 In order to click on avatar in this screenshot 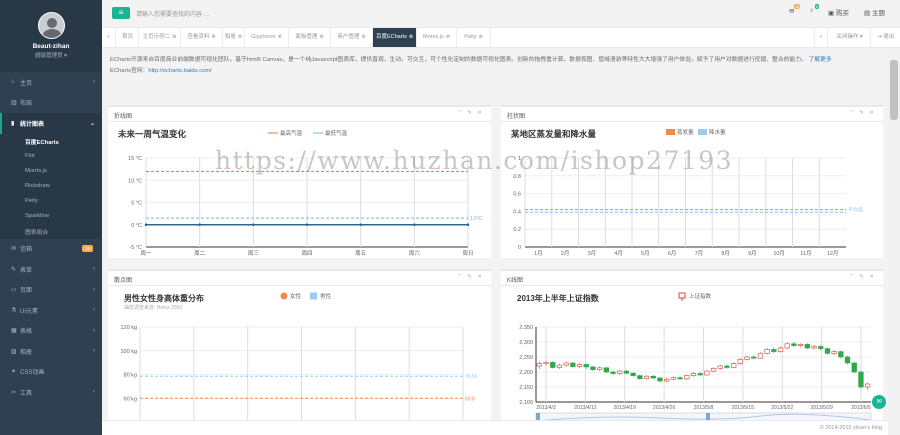, I will do `click(51, 25)`.